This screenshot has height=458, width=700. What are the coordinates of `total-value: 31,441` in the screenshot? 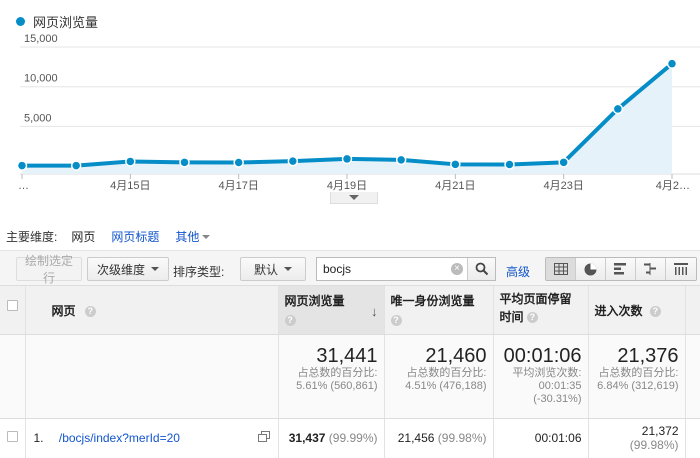 It's located at (347, 355).